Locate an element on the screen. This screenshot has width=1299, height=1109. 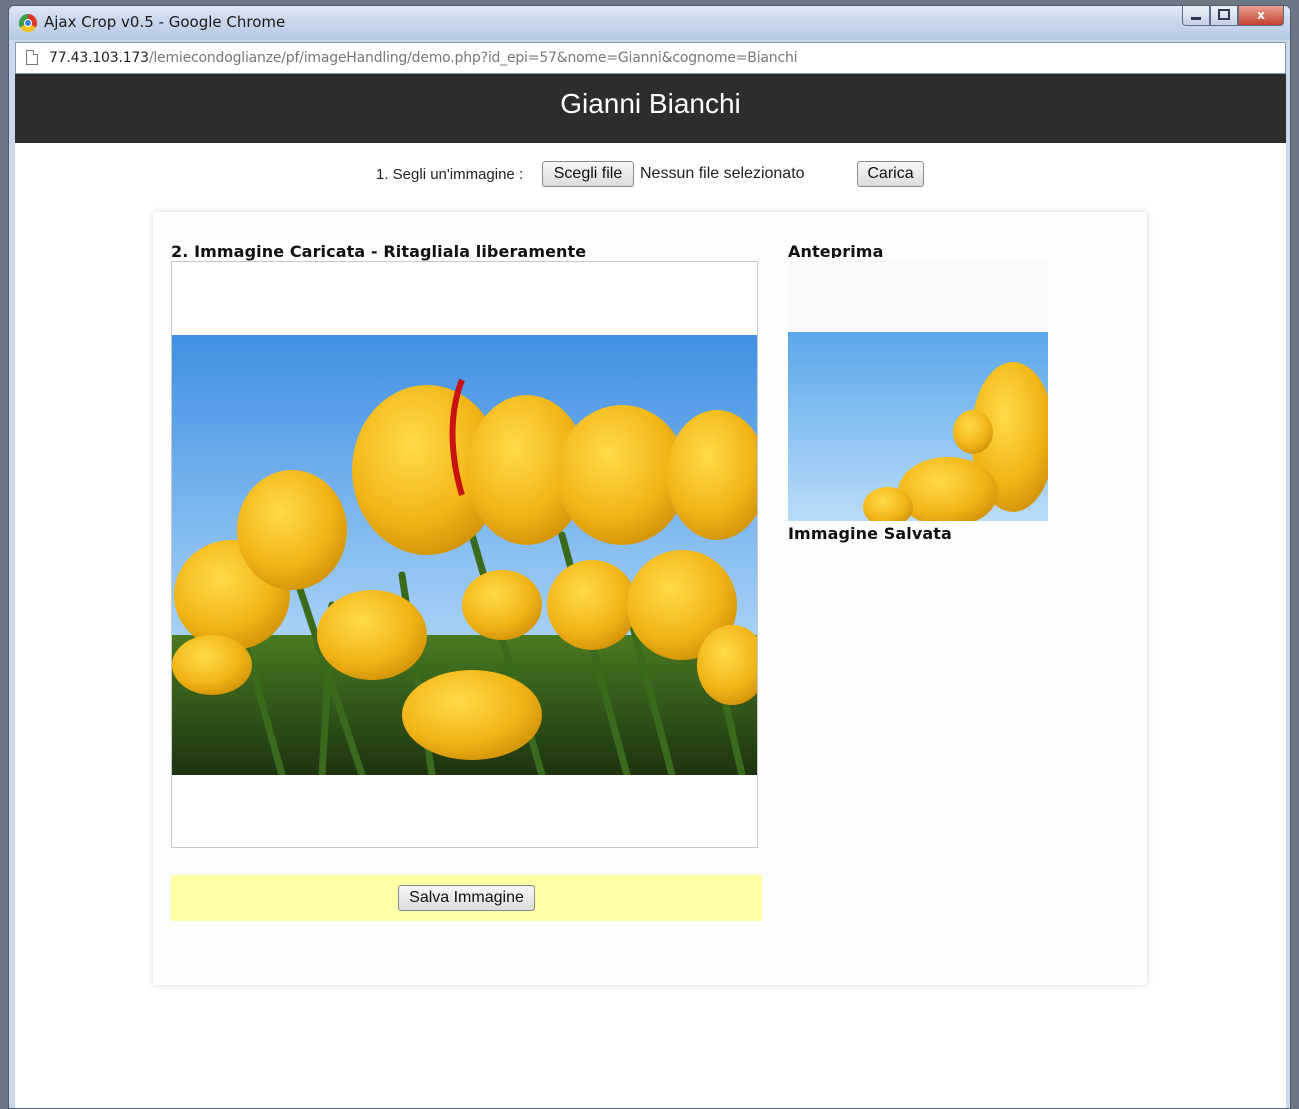
window-title: Ajax Crop v0.5 - Google Chrome is located at coordinates (165, 22).